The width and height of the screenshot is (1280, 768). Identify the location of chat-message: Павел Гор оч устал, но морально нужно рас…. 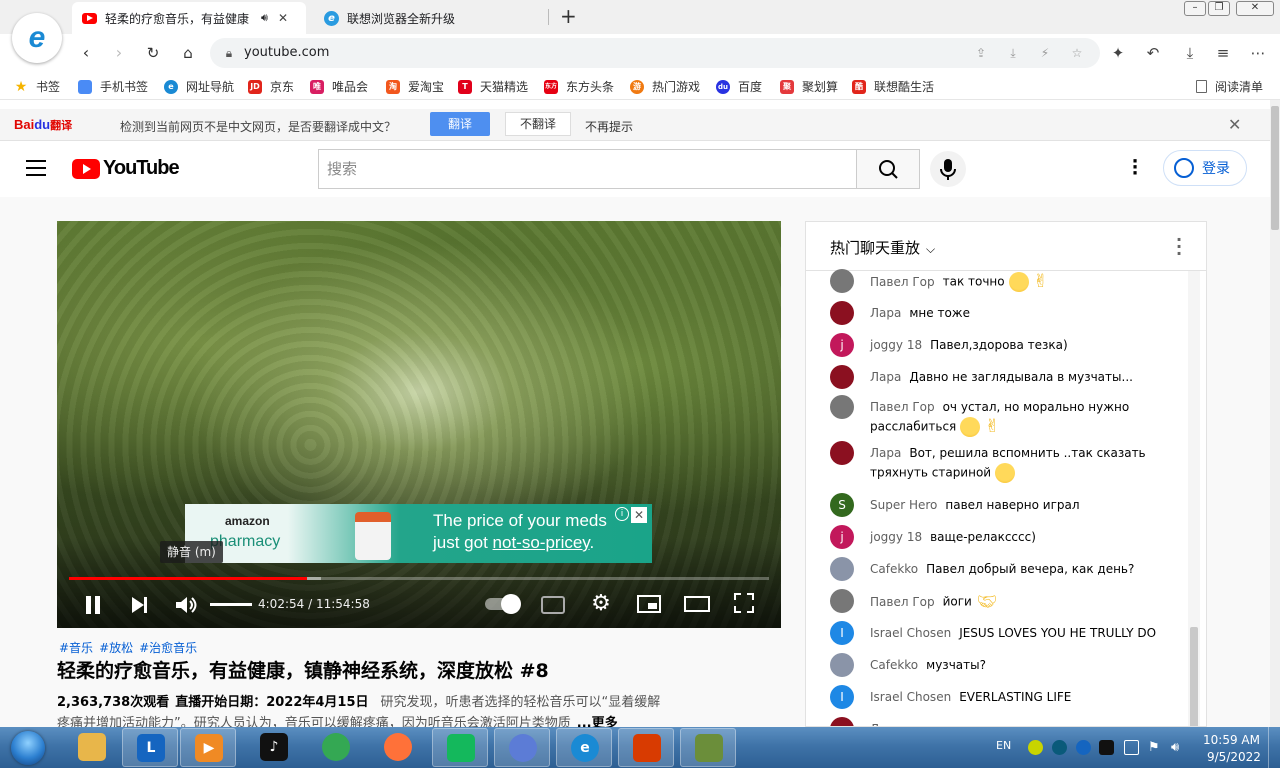
(1000, 416).